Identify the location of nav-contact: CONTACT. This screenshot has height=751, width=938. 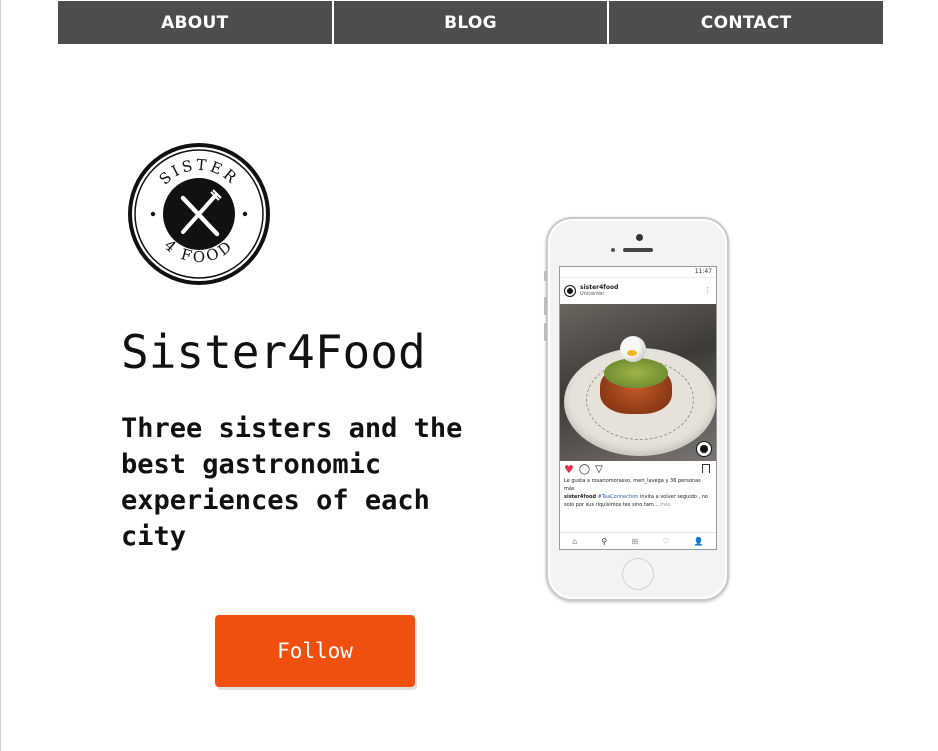
(746, 22).